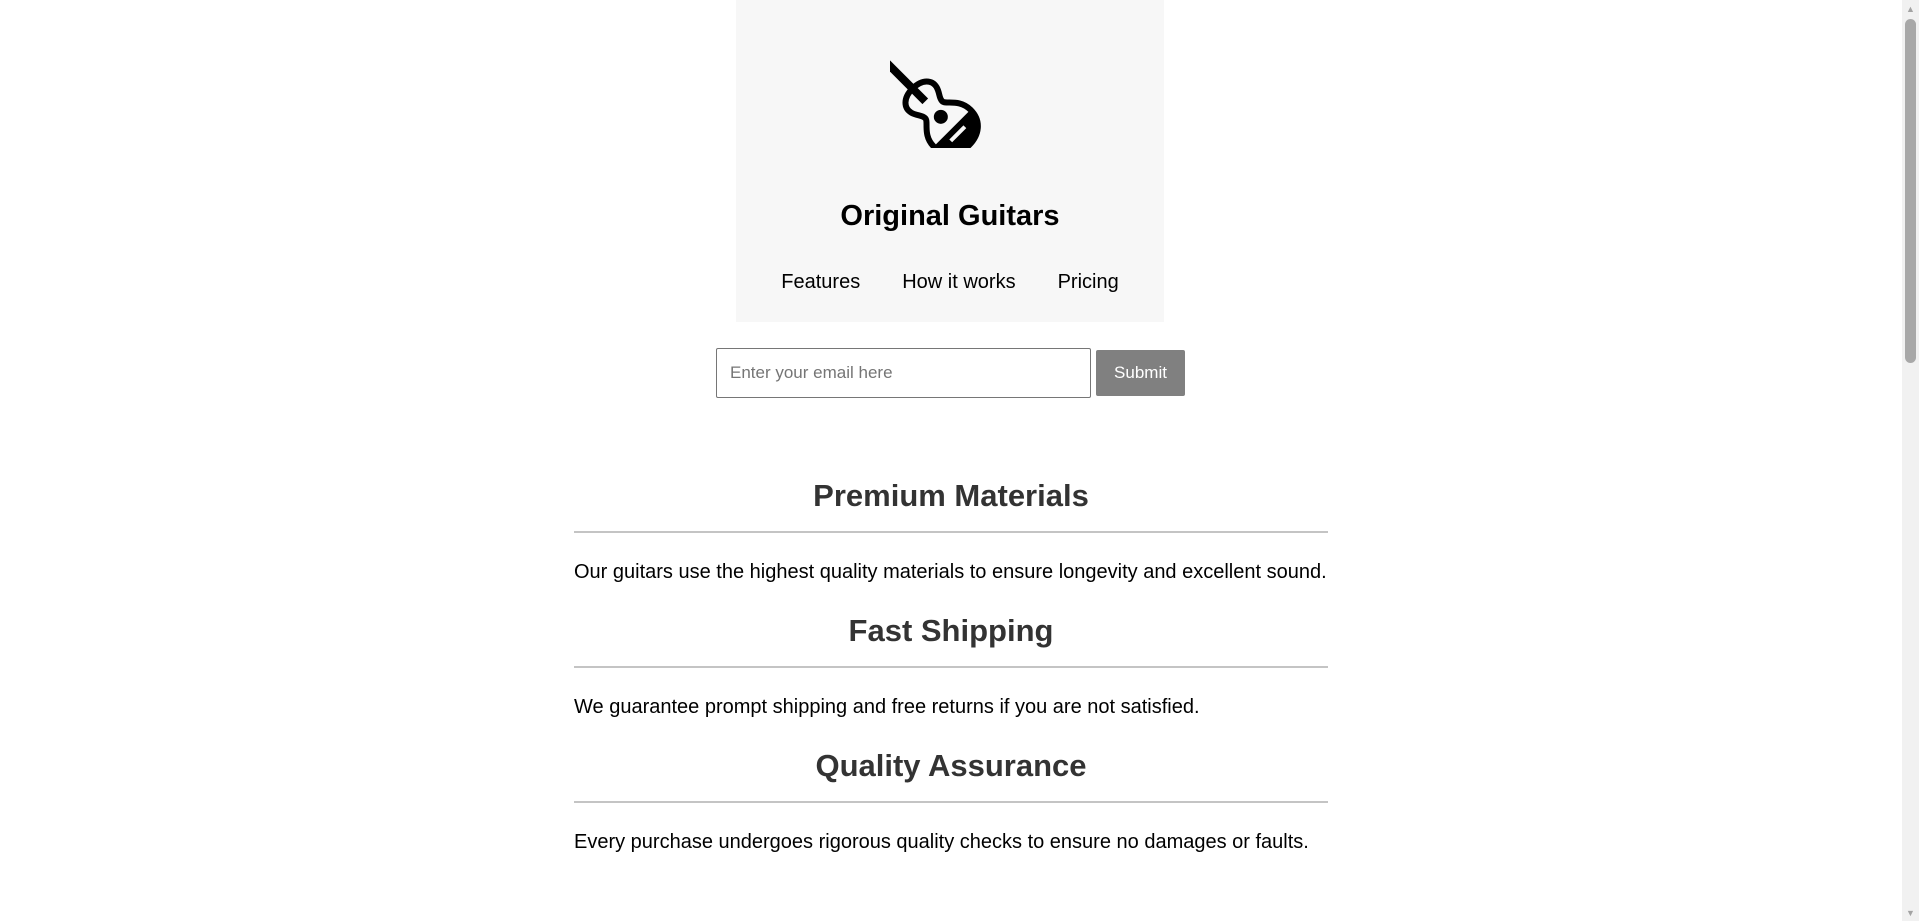 Image resolution: width=1919 pixels, height=921 pixels. I want to click on nav-link-how-it-works: How it works, so click(958, 282).